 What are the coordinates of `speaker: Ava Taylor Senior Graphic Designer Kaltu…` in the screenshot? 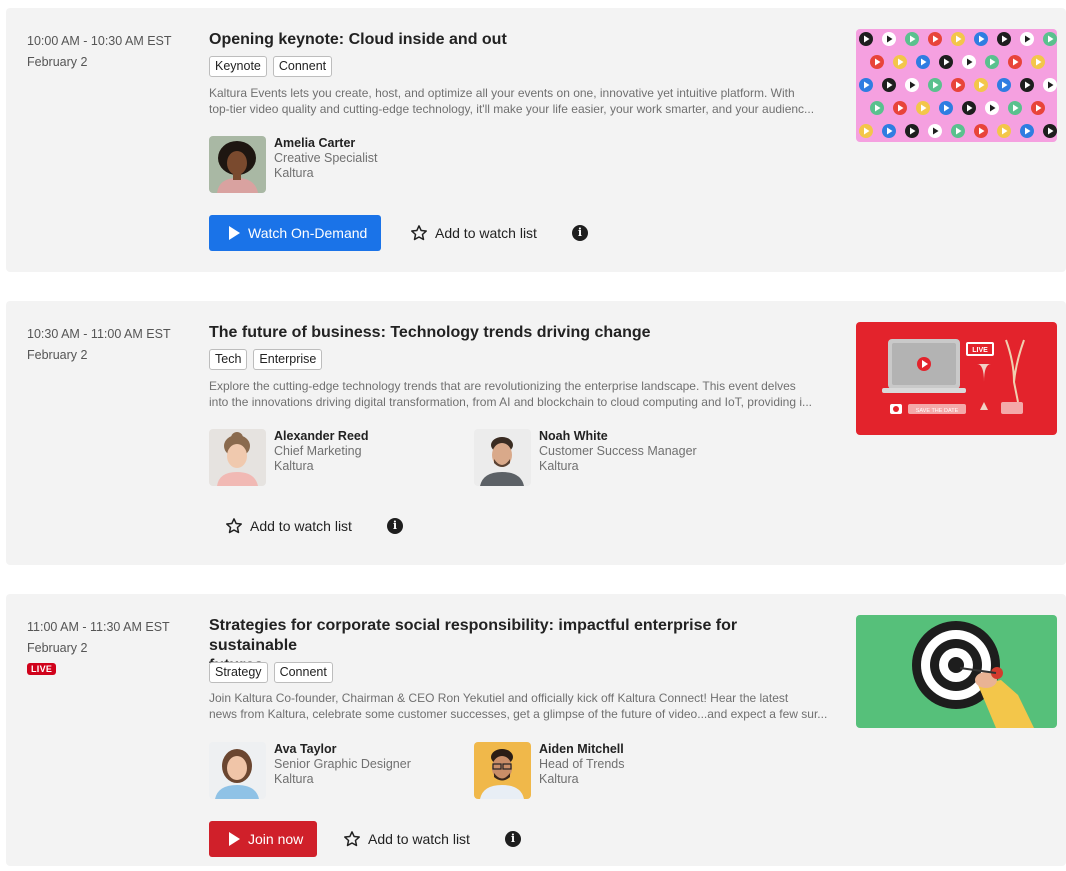 It's located at (310, 770).